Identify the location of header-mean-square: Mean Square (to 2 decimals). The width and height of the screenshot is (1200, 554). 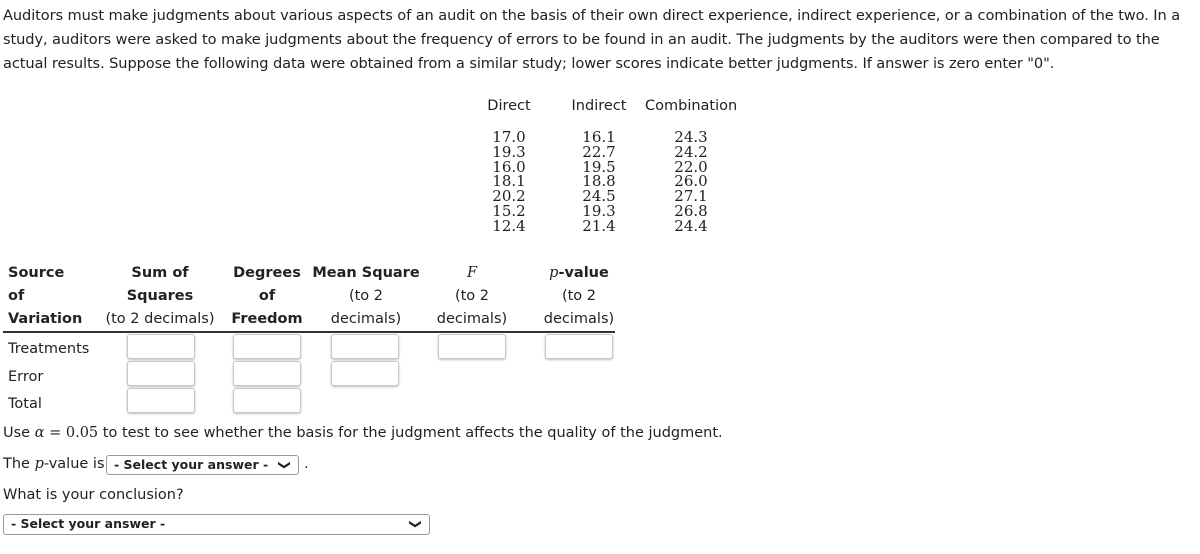
(366, 296).